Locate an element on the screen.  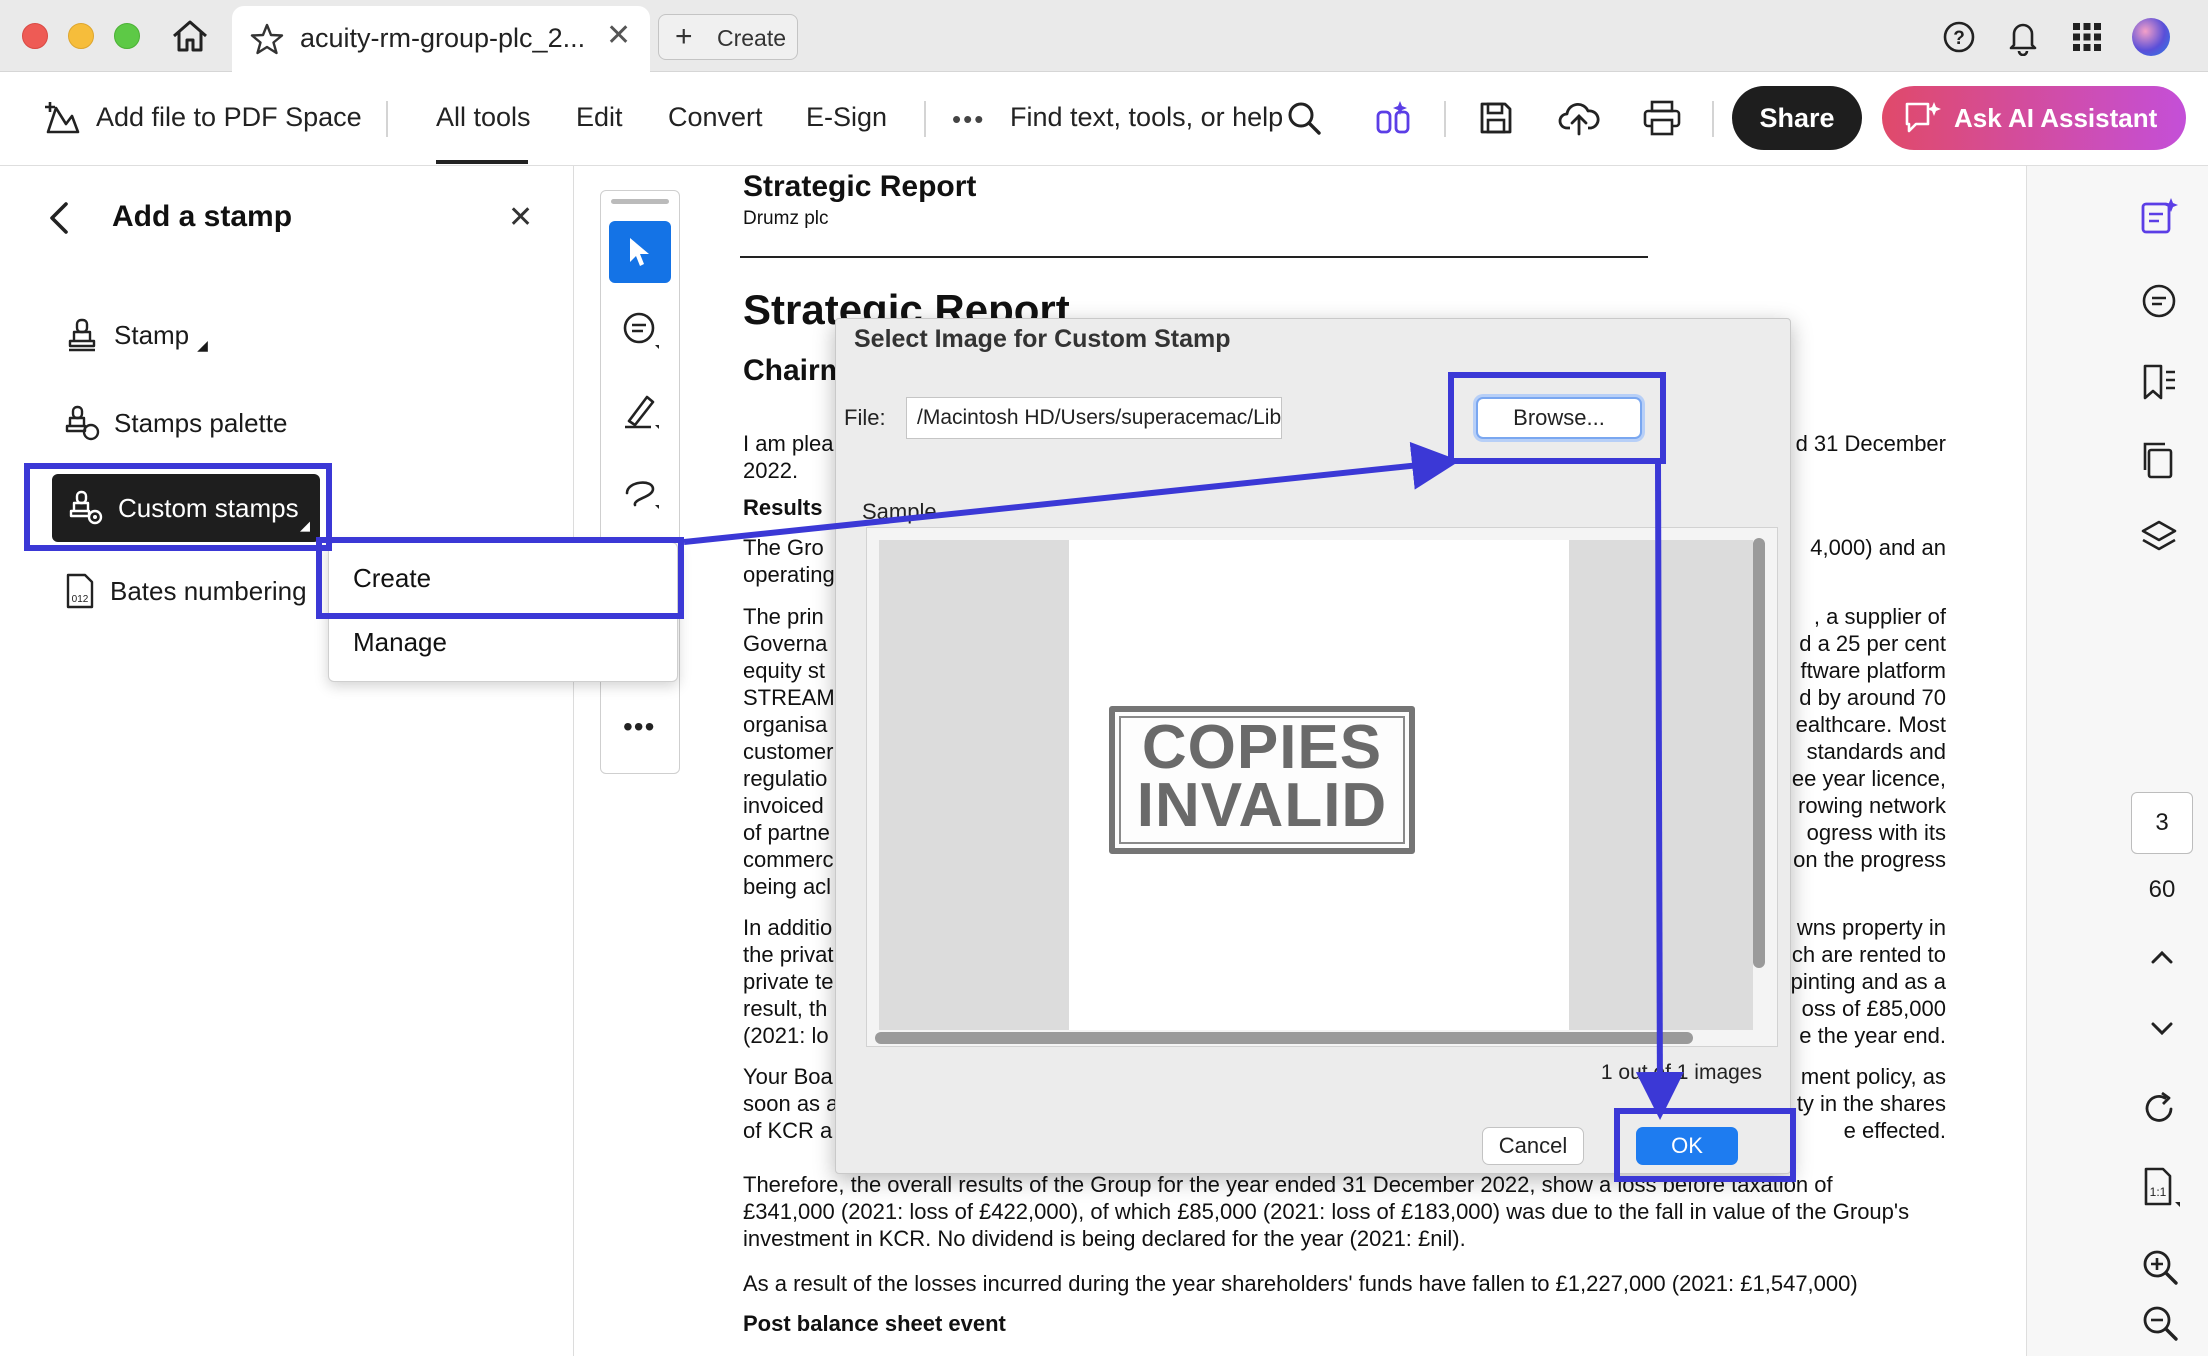
arrow-to-ok is located at coordinates (1659, 791).